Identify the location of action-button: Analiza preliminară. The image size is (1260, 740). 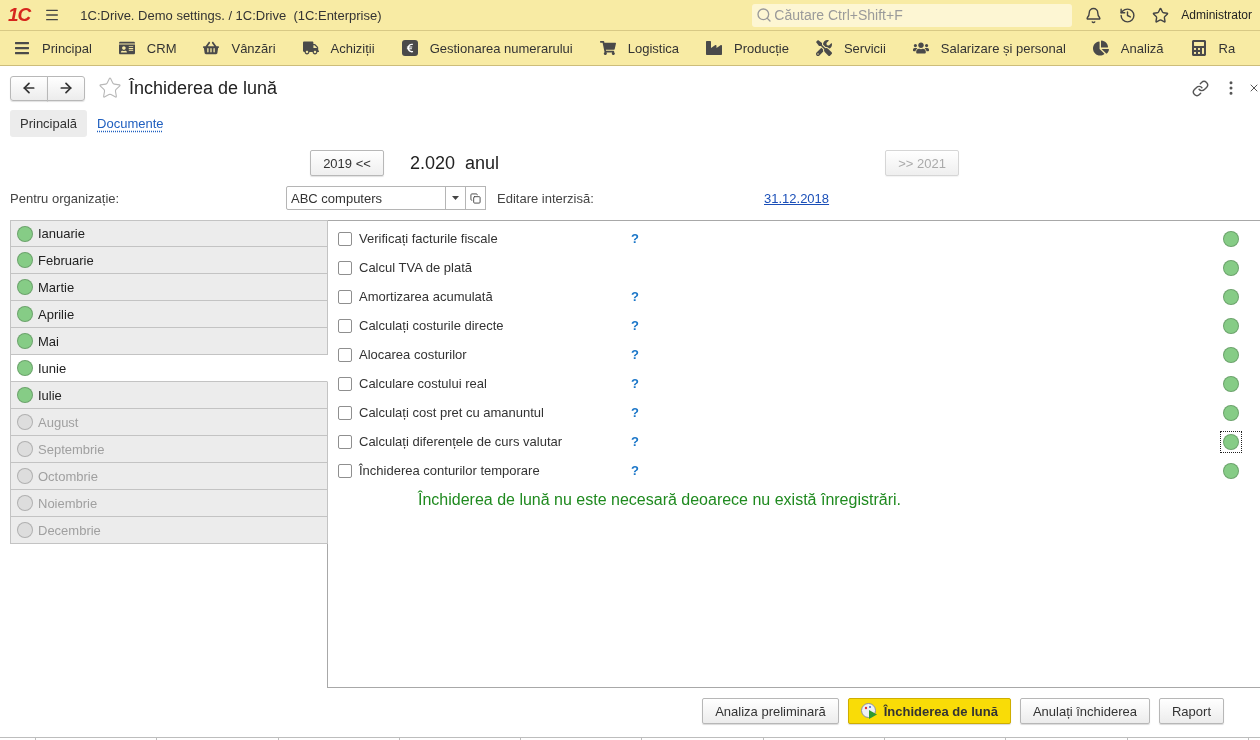
(770, 711).